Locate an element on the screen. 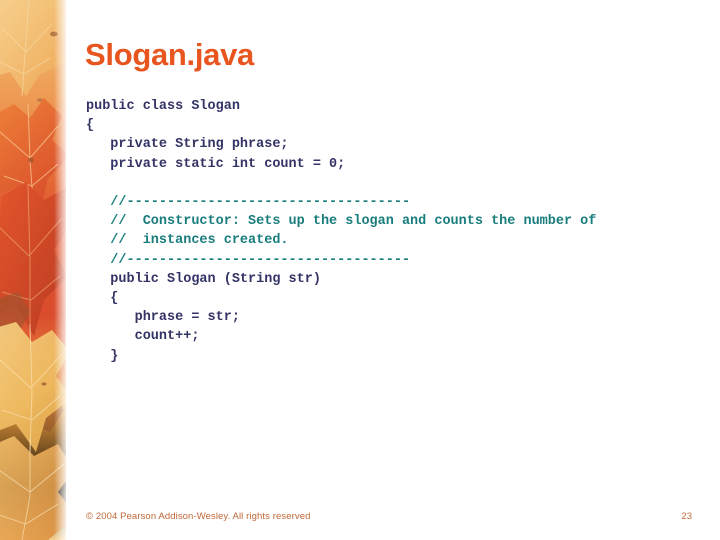 This screenshot has width=720, height=540. leaf-band-white-edge is located at coordinates (67, 270).